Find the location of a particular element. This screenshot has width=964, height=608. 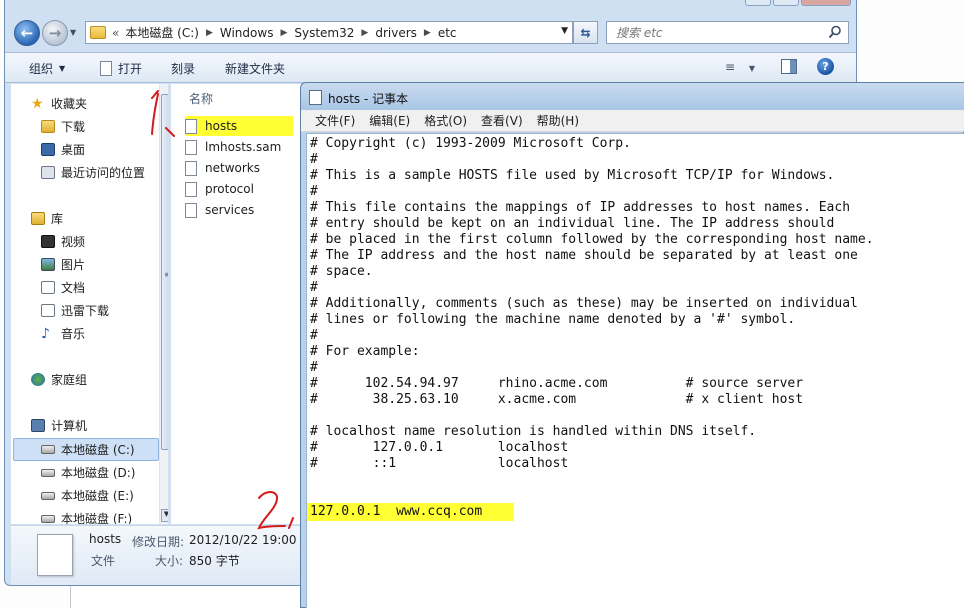

column-header-name: 名称 is located at coordinates (201, 98).